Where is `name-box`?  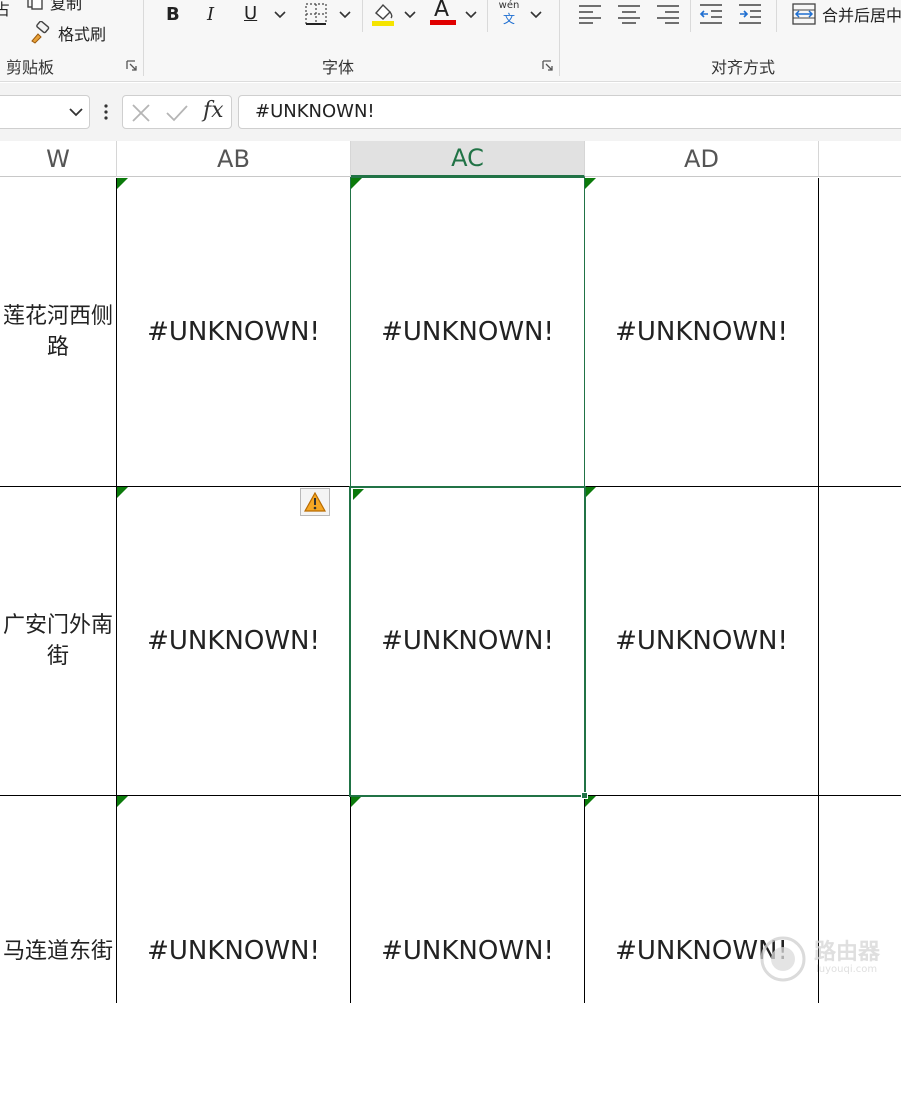 name-box is located at coordinates (45, 112).